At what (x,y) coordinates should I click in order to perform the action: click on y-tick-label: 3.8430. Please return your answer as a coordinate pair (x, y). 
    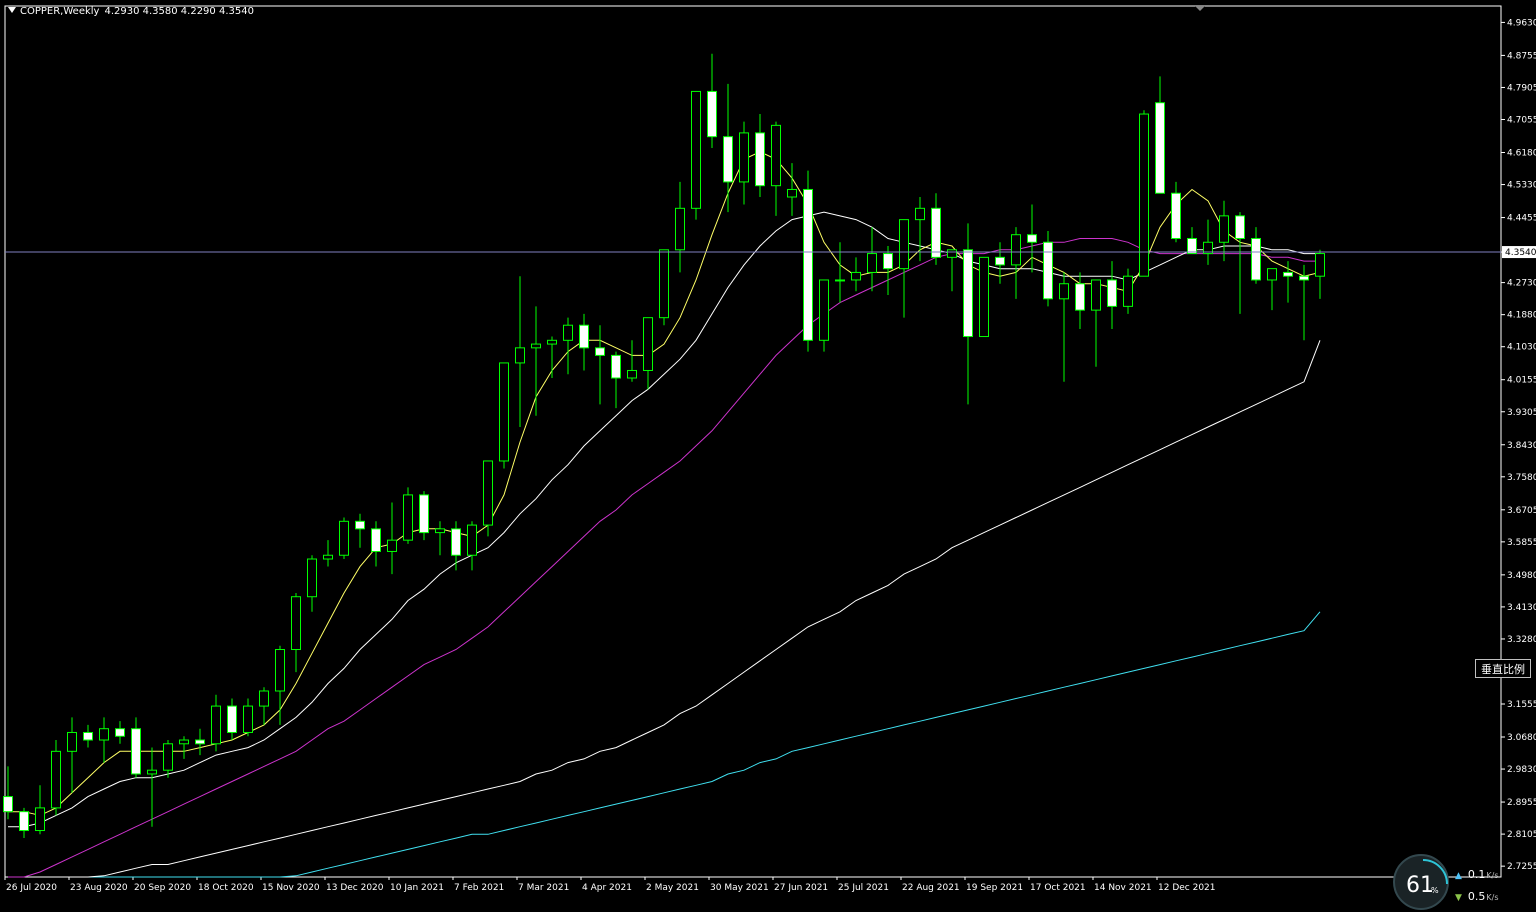
    Looking at the image, I should click on (1521, 446).